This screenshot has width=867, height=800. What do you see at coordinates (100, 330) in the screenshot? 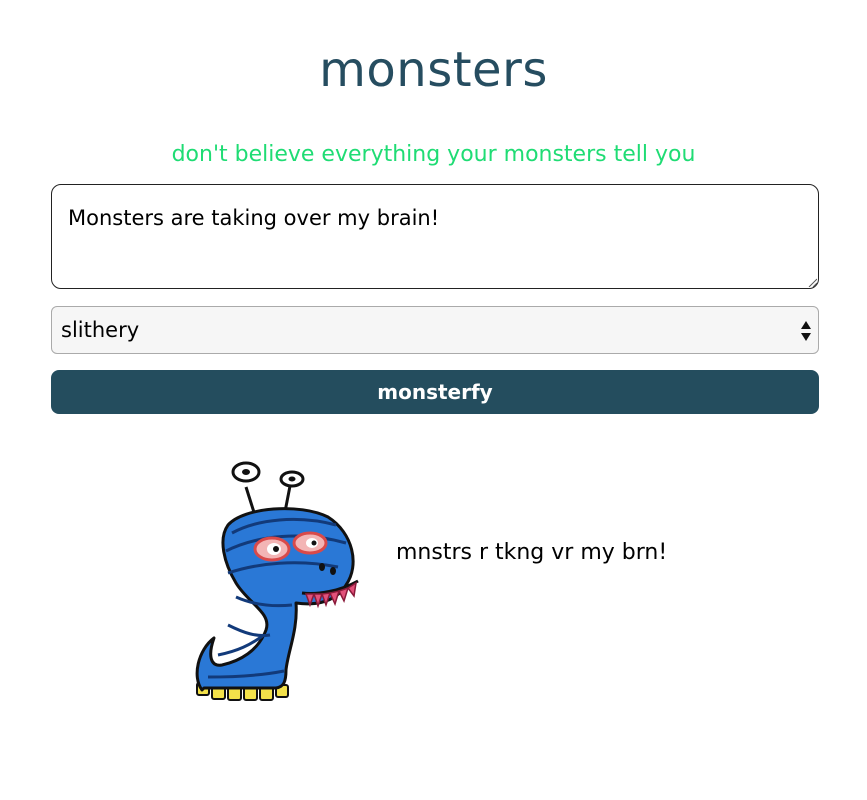
I see `monster-type-selected-value: slithery` at bounding box center [100, 330].